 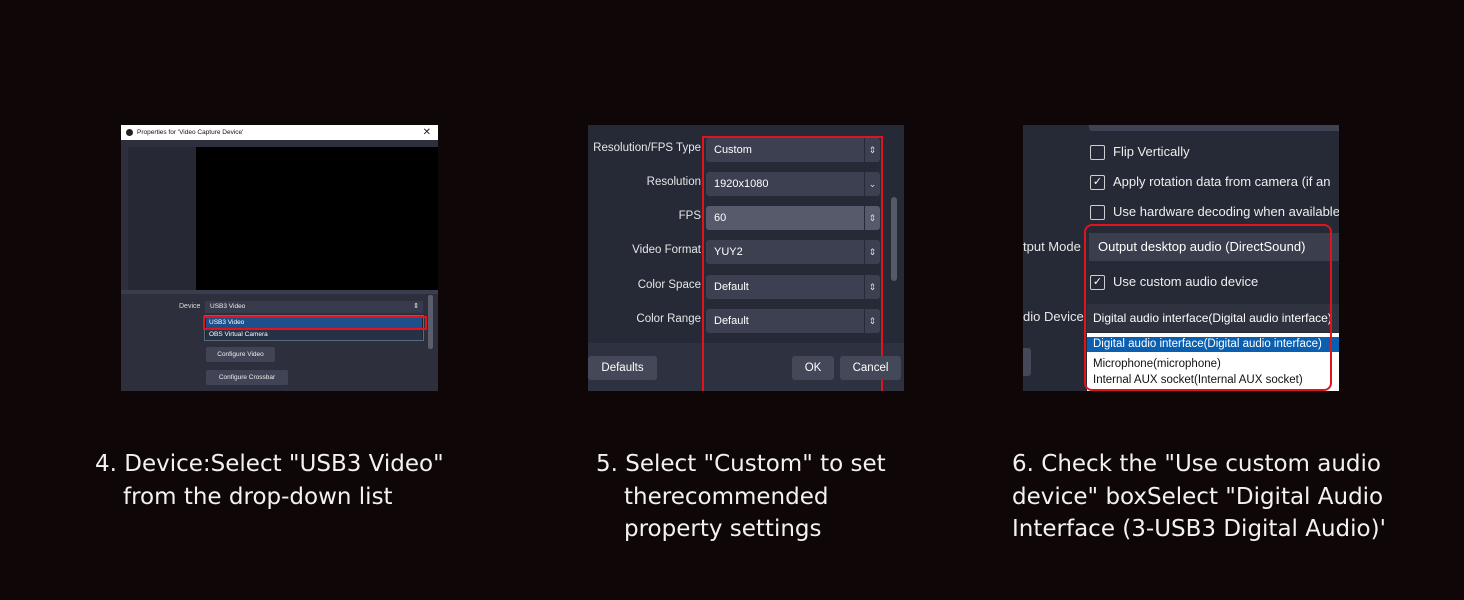 What do you see at coordinates (1214, 128) in the screenshot?
I see `top-field` at bounding box center [1214, 128].